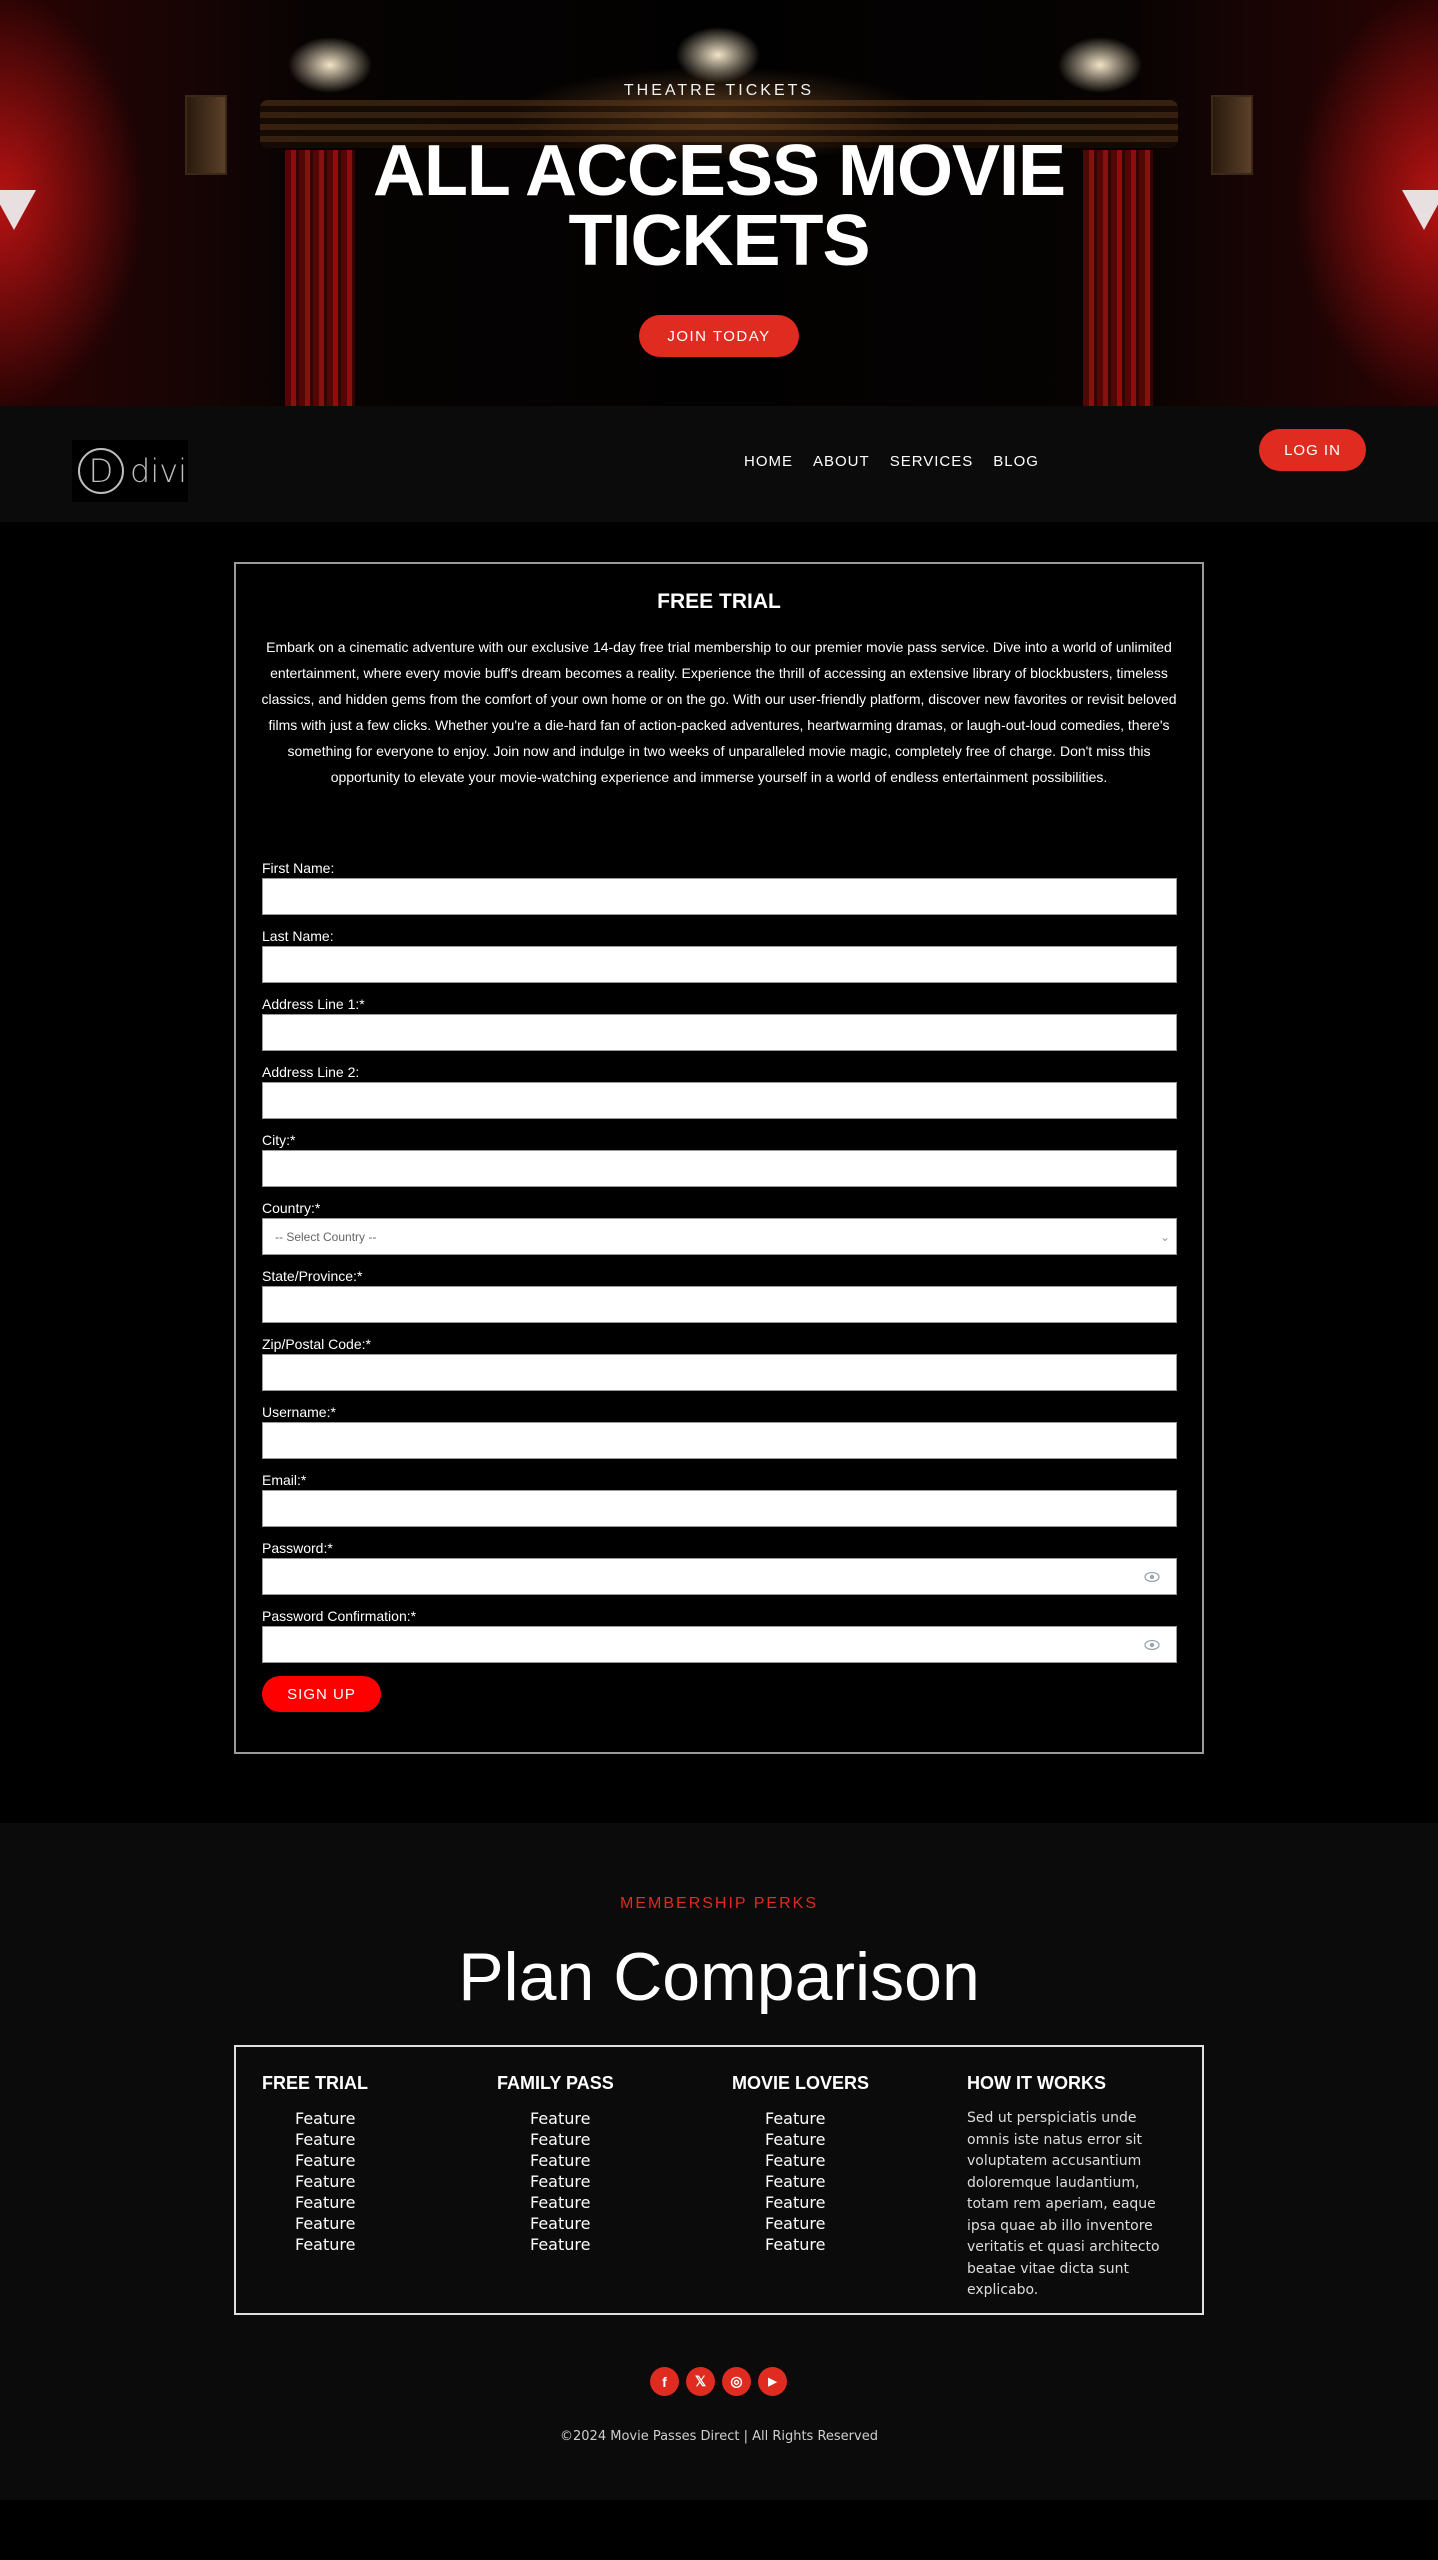 Image resolution: width=1438 pixels, height=2560 pixels. I want to click on address1-field-group: Address Line 1:*, so click(719, 1028).